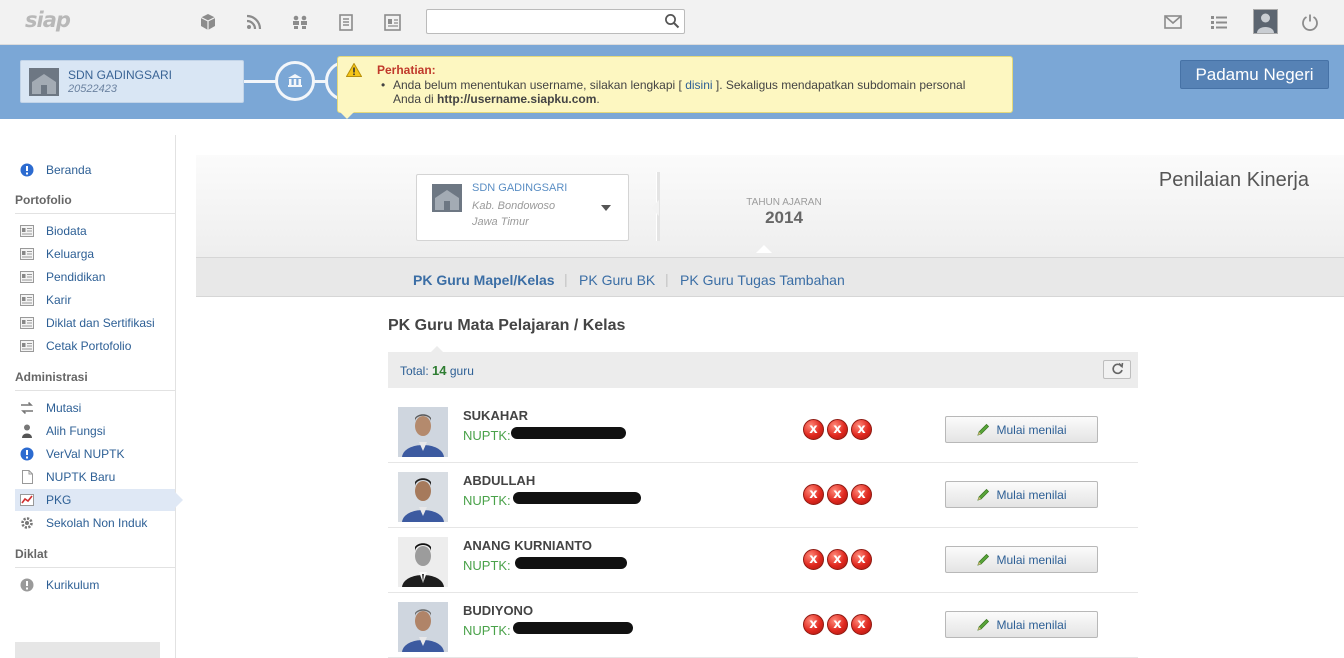 The width and height of the screenshot is (1344, 658). I want to click on sidebar-header-portofolio: Portofolio, so click(95, 203).